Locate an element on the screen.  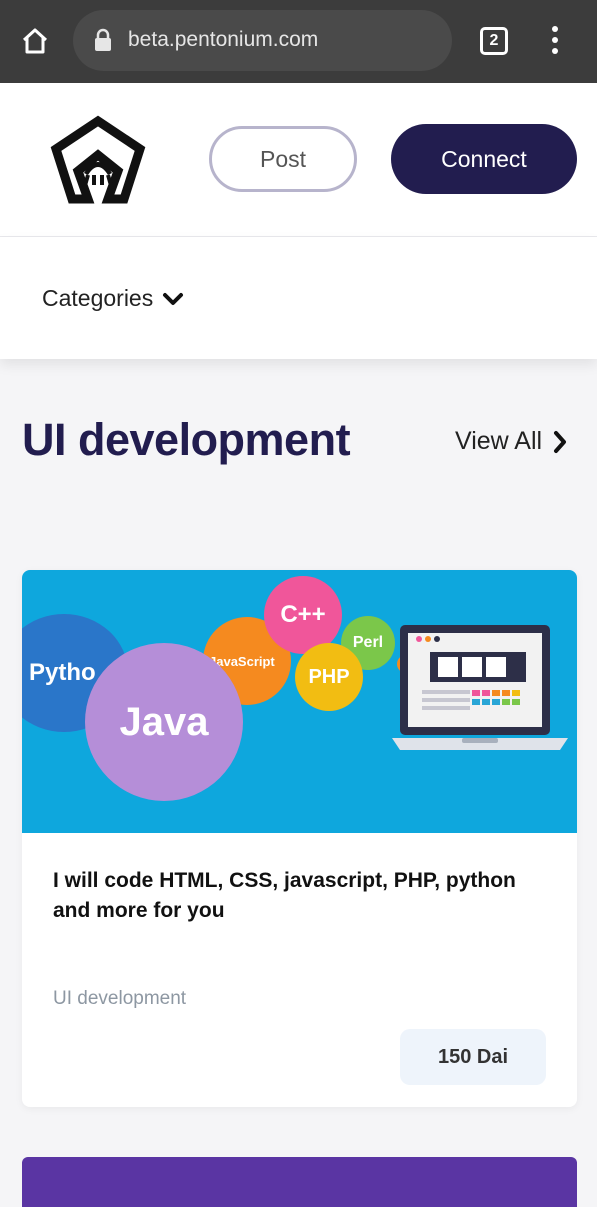
price-badge: 150 Dai is located at coordinates (473, 1057).